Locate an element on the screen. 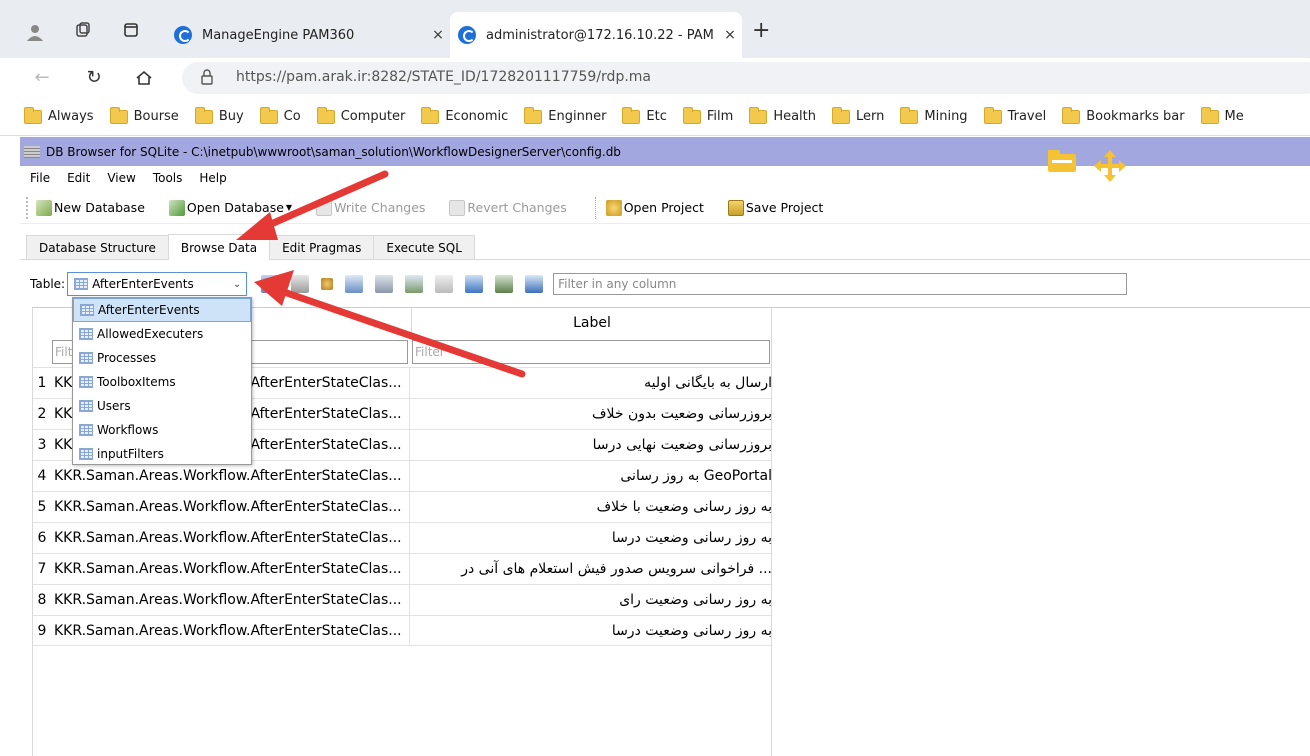  folder-icon is located at coordinates (1209, 115).